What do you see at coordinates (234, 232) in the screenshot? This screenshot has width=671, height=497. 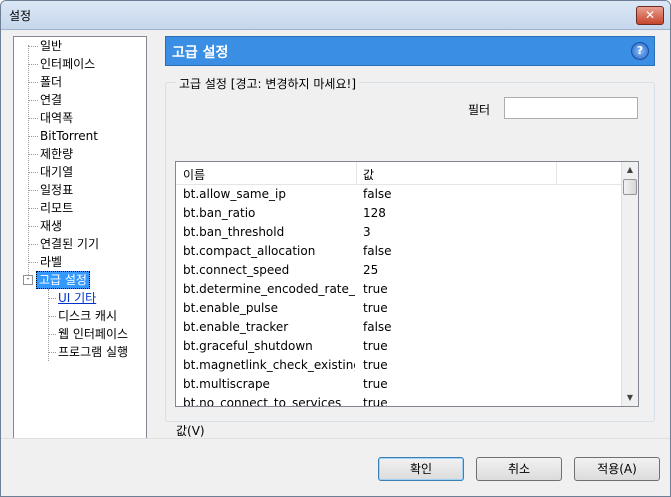 I see `setting-name: bt.ban_threshold` at bounding box center [234, 232].